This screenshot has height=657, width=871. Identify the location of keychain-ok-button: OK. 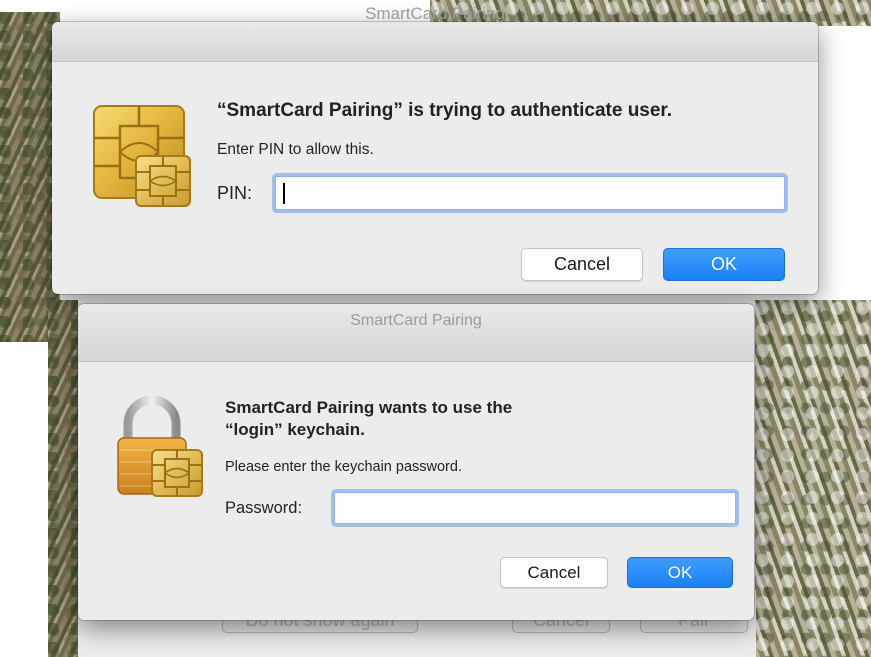
(680, 572).